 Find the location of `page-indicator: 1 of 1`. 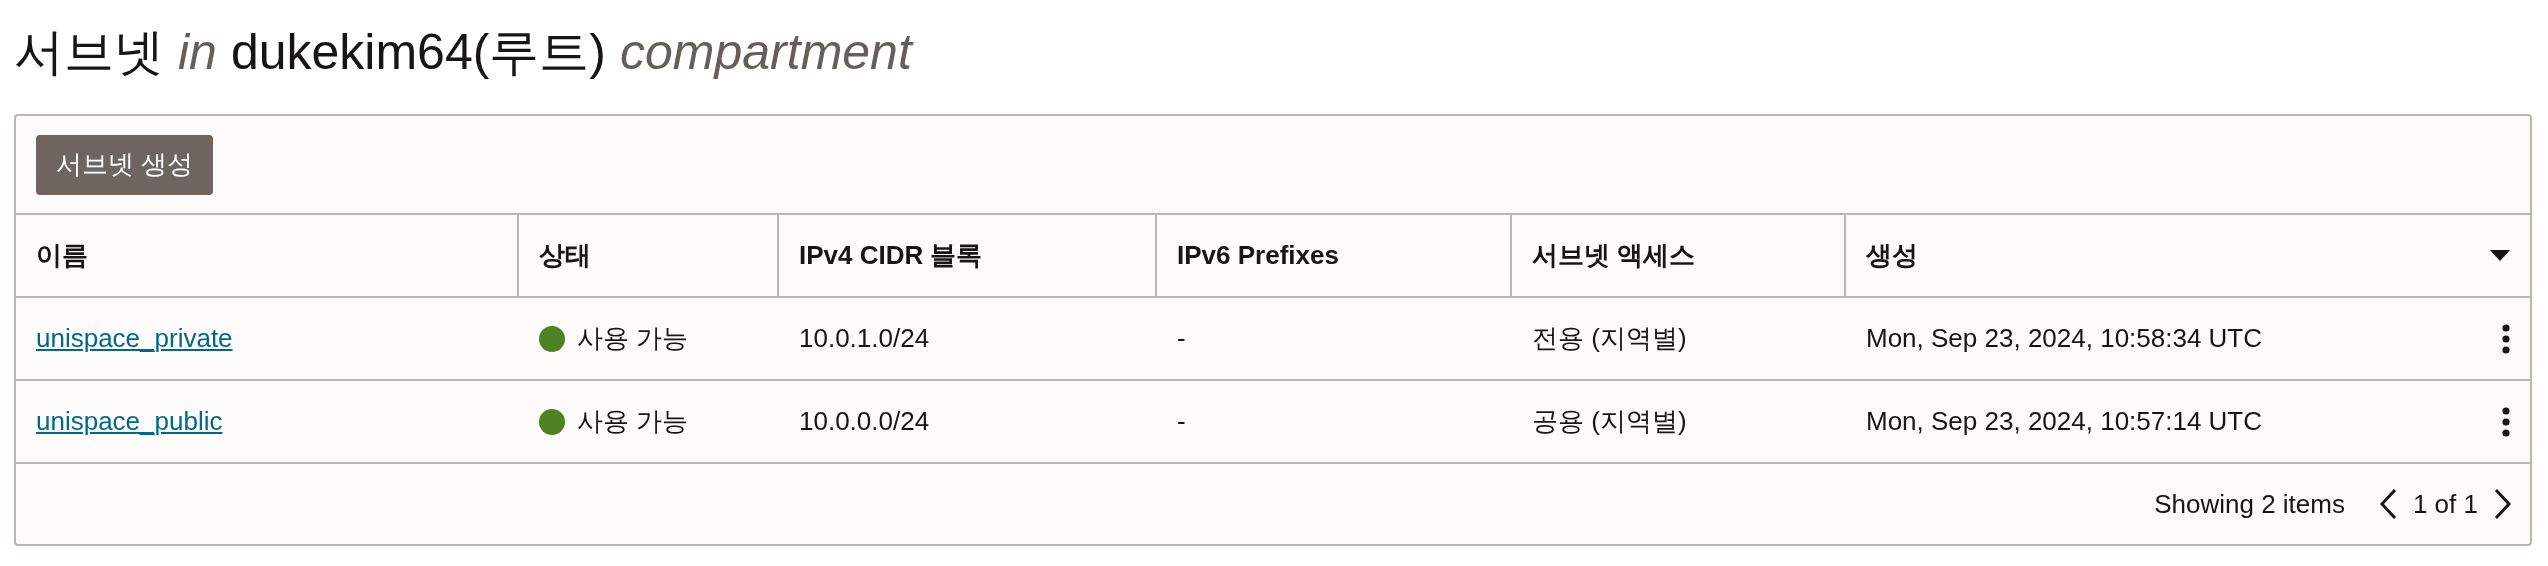

page-indicator: 1 of 1 is located at coordinates (2445, 504).